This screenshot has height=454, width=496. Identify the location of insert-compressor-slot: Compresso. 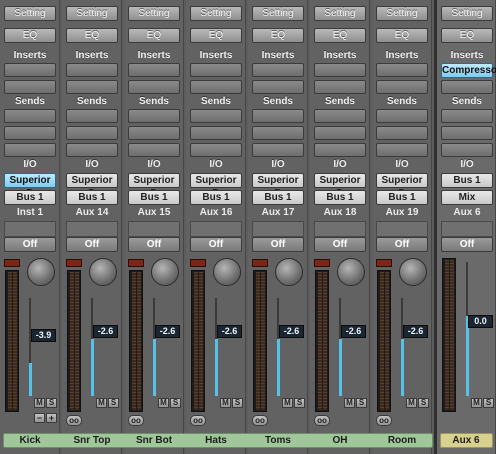
(468, 70).